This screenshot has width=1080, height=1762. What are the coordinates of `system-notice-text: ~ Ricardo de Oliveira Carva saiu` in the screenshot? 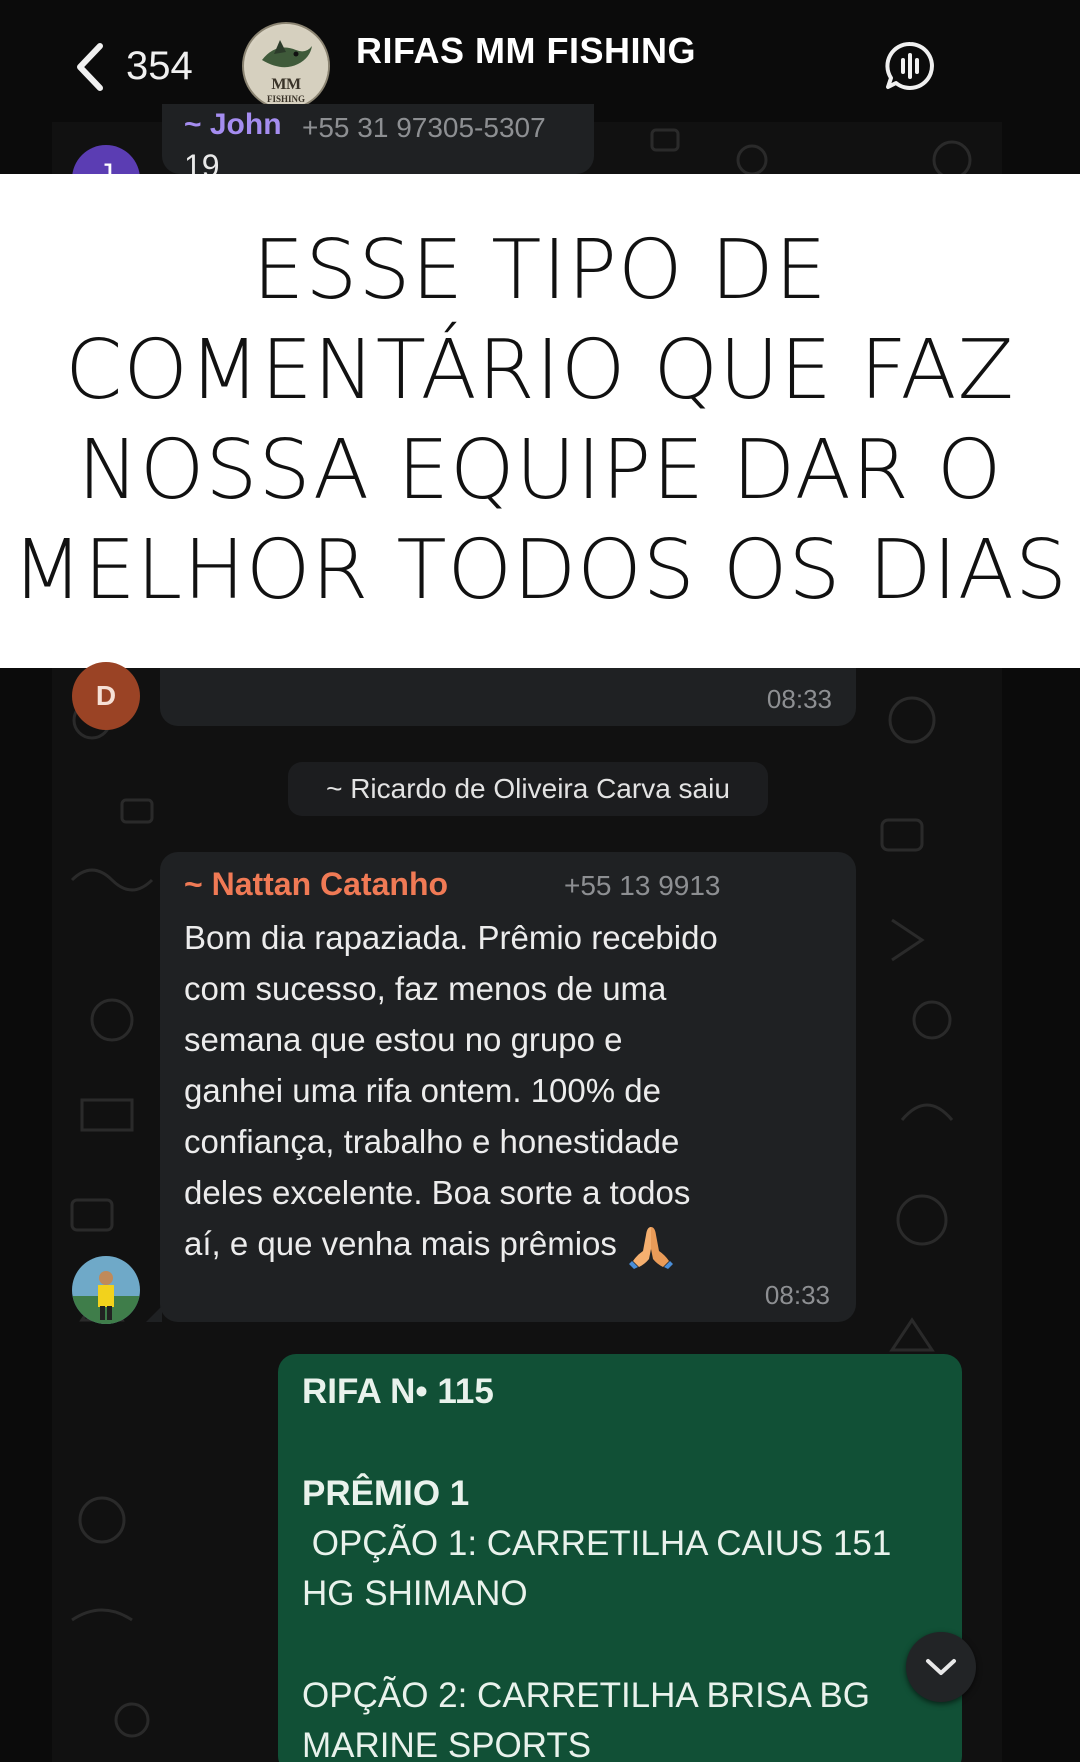 It's located at (528, 788).